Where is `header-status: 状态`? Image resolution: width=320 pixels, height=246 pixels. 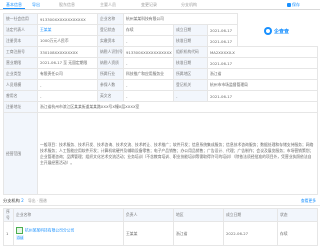 header-status: 状态 is located at coordinates (297, 215).